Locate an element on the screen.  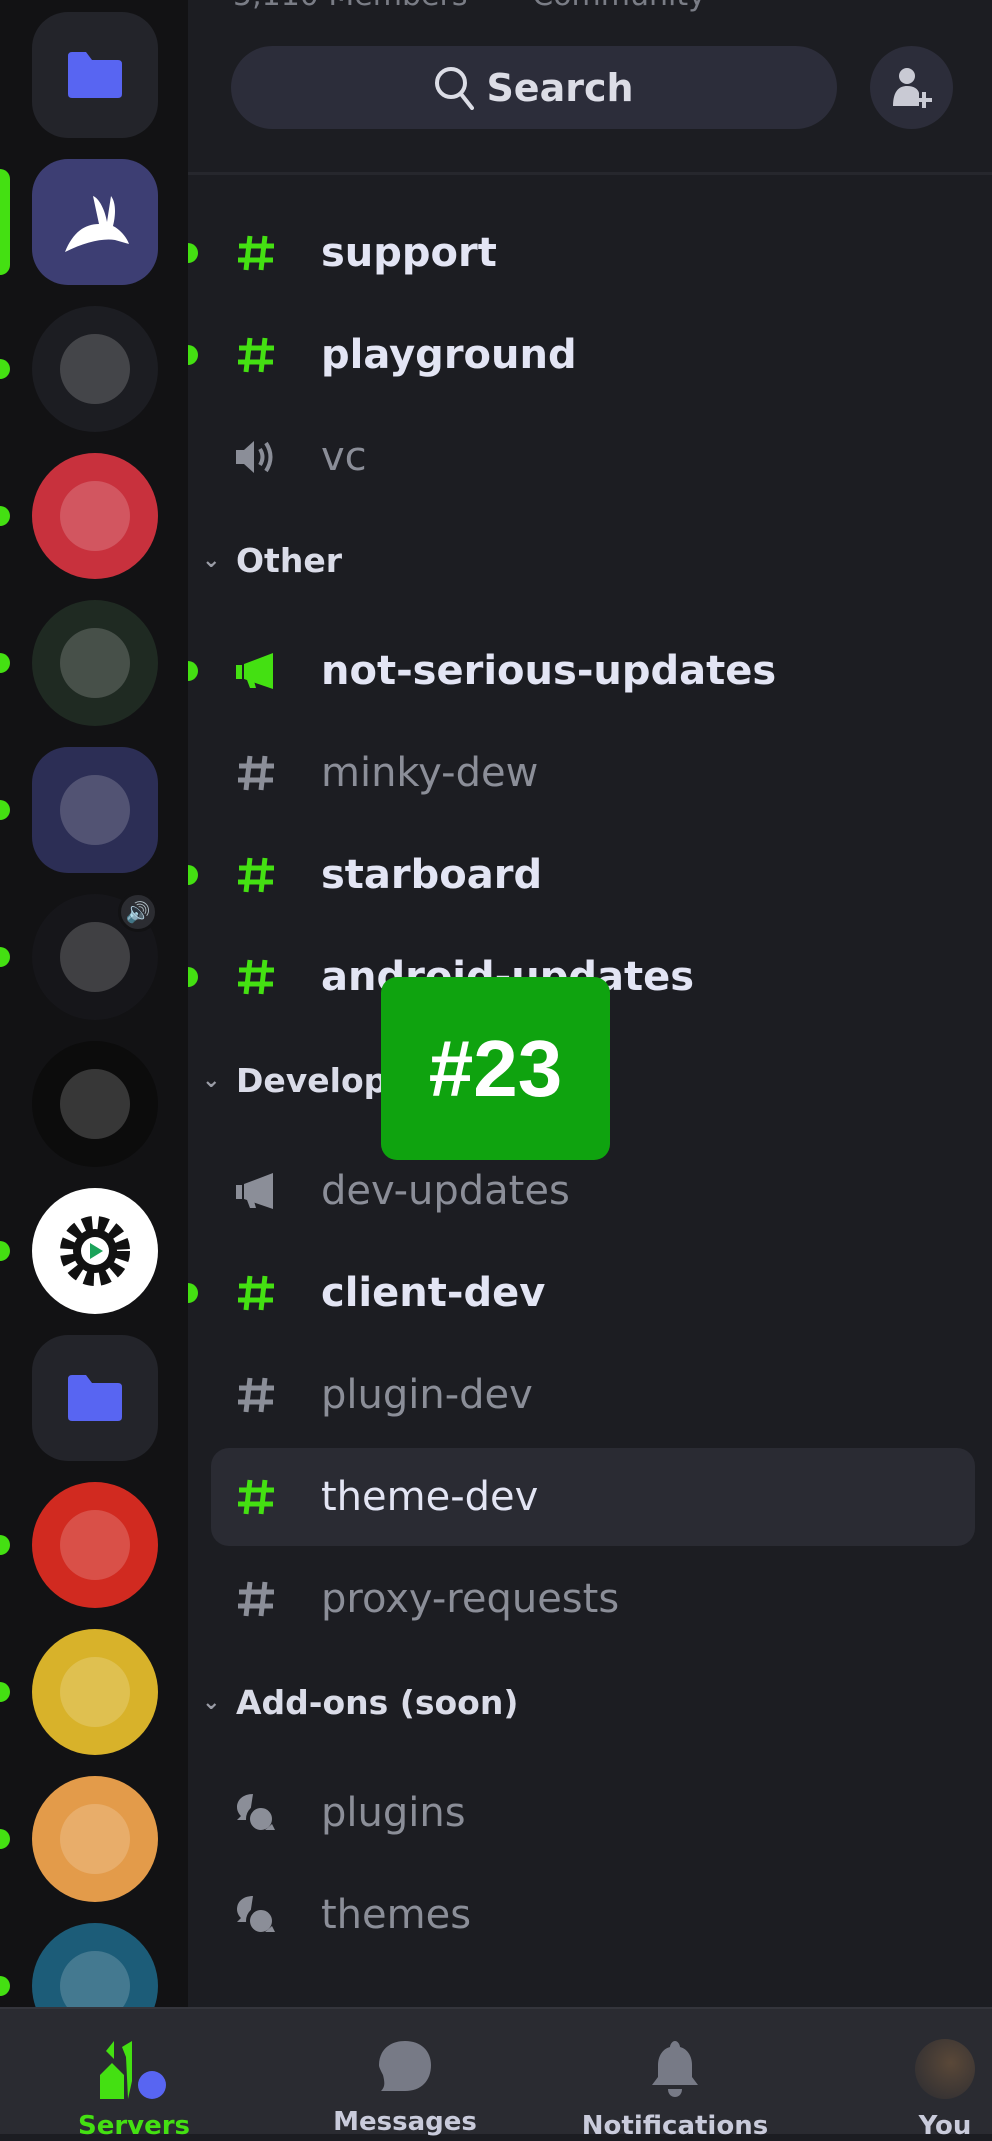
nav-you: You is located at coordinates (918, 2075).